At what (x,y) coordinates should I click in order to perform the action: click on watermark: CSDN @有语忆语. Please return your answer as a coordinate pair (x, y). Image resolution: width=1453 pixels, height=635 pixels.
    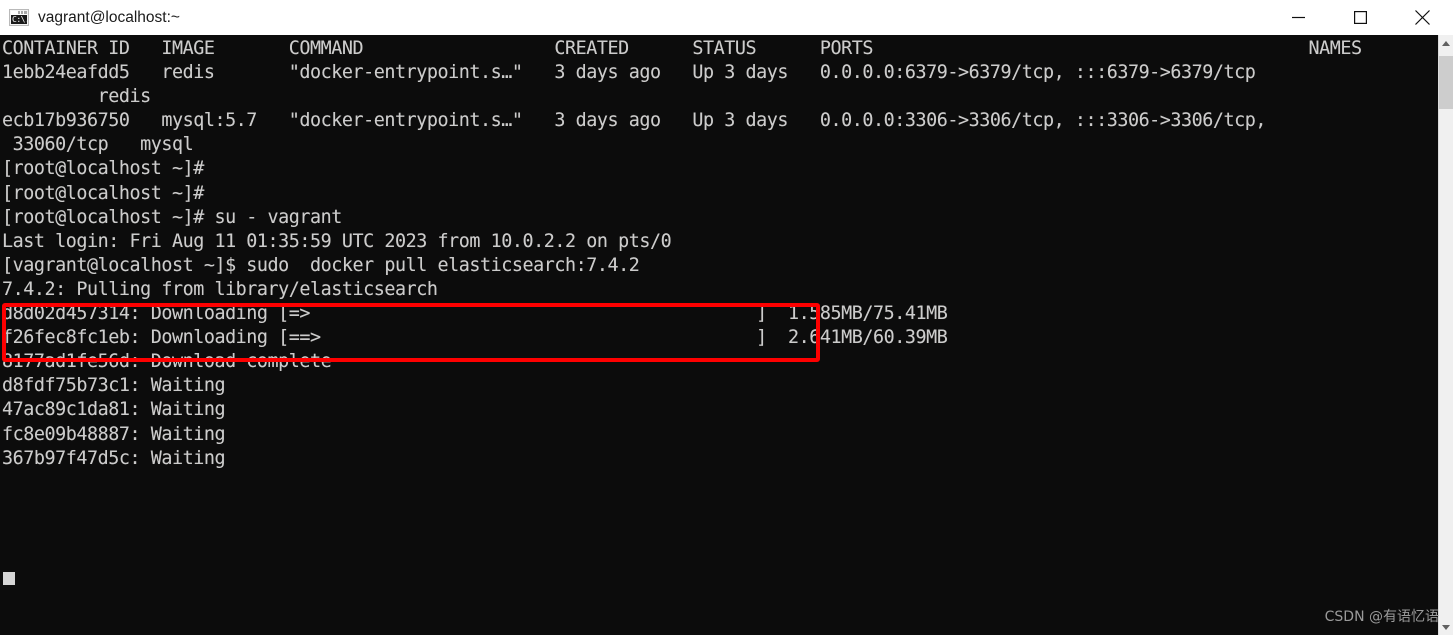
    Looking at the image, I should click on (1381, 617).